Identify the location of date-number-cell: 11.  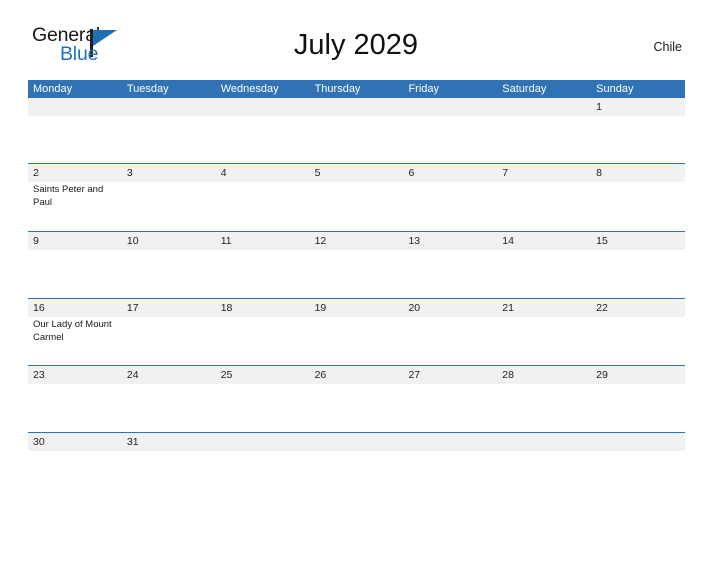
(263, 241).